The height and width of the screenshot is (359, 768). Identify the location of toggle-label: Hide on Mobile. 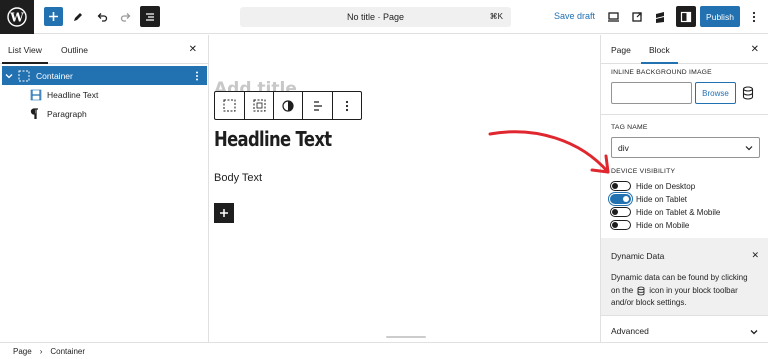
(663, 225).